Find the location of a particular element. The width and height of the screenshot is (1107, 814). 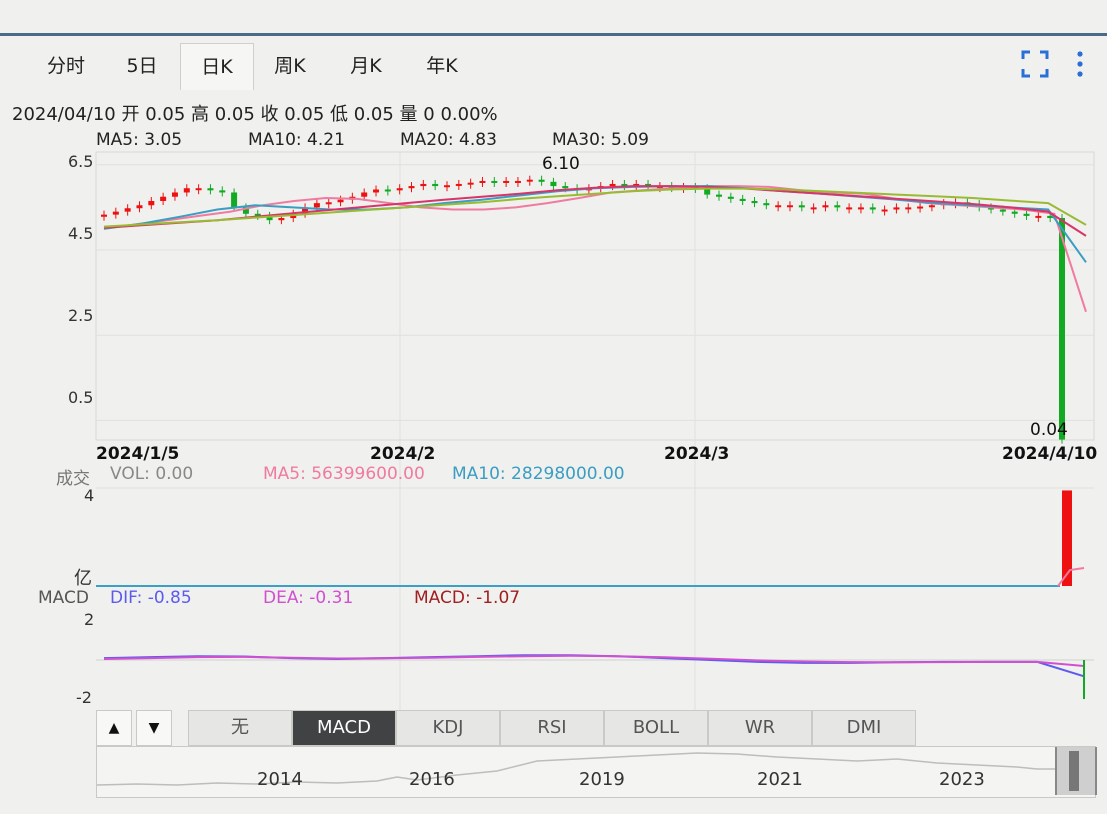

range-navigator: 2014 2016 2019 2021 2023 is located at coordinates (596, 772).